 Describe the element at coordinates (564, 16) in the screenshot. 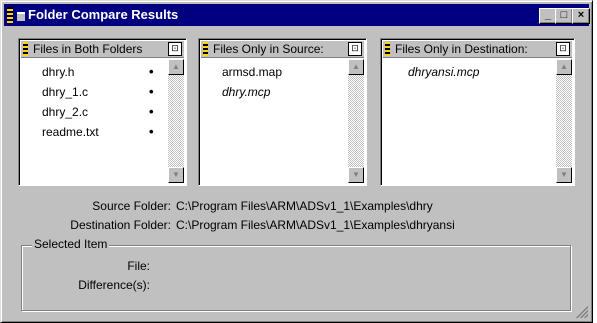

I see `maximize-button: □` at that location.